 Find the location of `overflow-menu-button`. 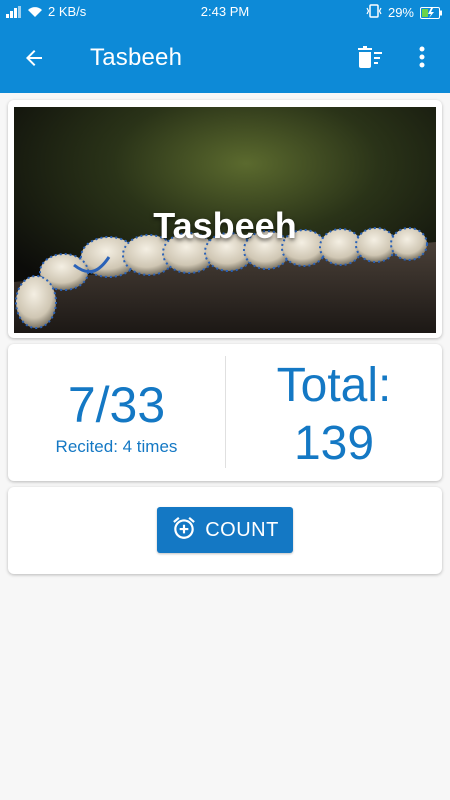

overflow-menu-button is located at coordinates (422, 59).